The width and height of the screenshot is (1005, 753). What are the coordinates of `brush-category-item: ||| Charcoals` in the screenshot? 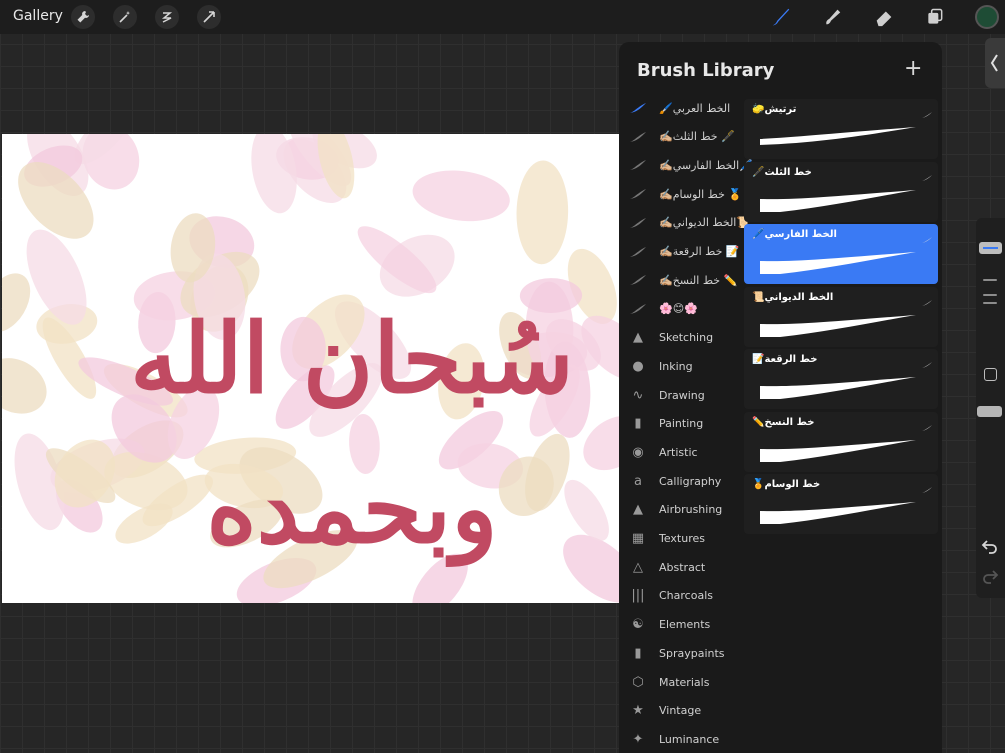 It's located at (687, 596).